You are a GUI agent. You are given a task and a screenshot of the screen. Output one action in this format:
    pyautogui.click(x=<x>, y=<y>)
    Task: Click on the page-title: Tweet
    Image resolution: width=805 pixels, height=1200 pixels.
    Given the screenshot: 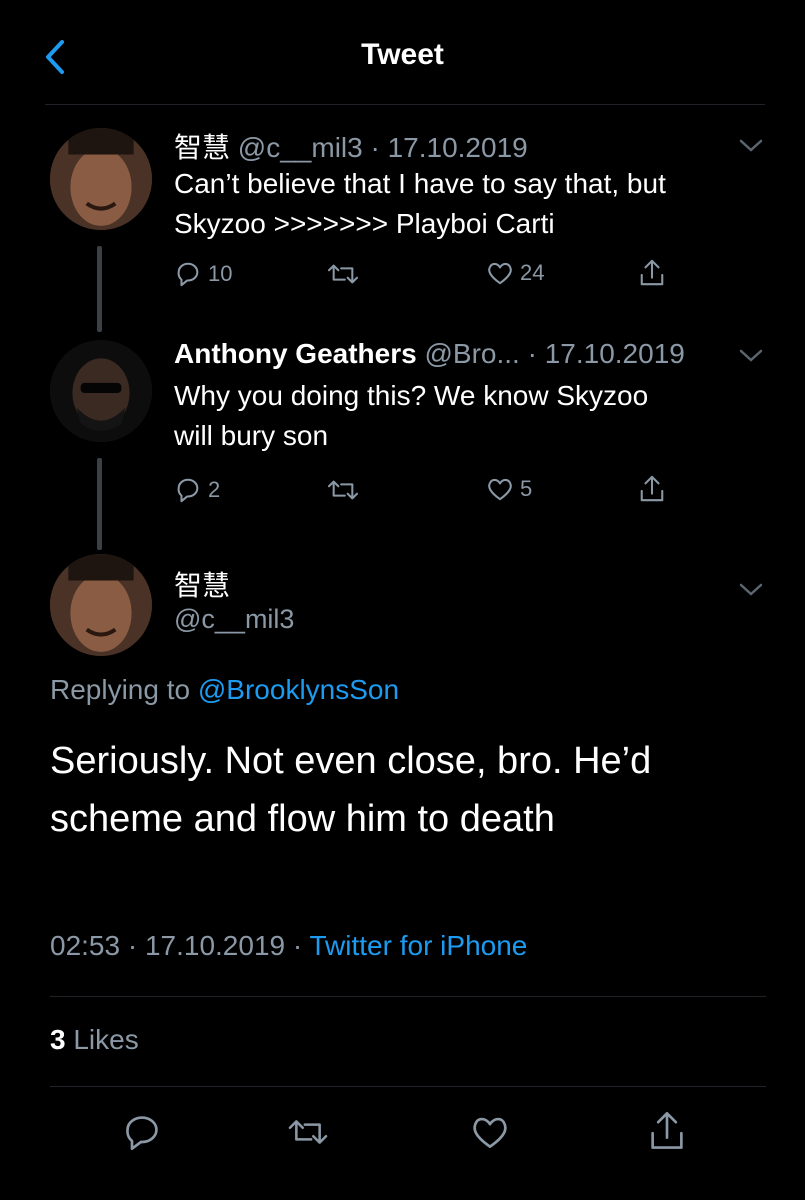 What is the action you would take?
    pyautogui.click(x=402, y=54)
    